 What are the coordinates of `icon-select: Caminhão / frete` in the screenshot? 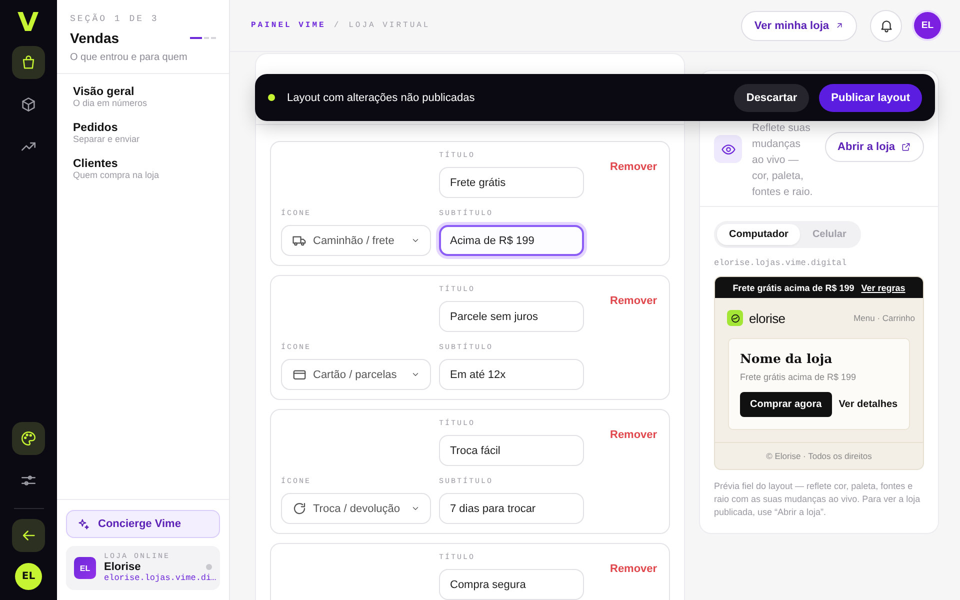 It's located at (356, 240).